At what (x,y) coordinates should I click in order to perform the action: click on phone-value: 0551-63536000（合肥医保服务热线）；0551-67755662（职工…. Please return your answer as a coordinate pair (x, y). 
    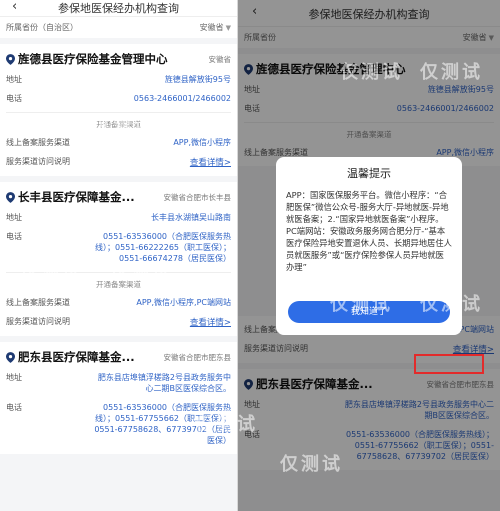
    Looking at the image, I should click on (161, 424).